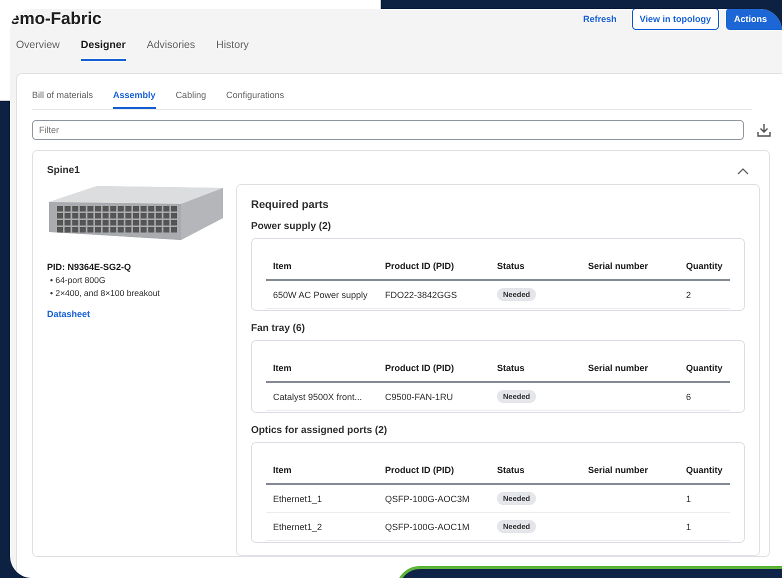  Describe the element at coordinates (255, 99) in the screenshot. I see `tab: Configurations` at that location.